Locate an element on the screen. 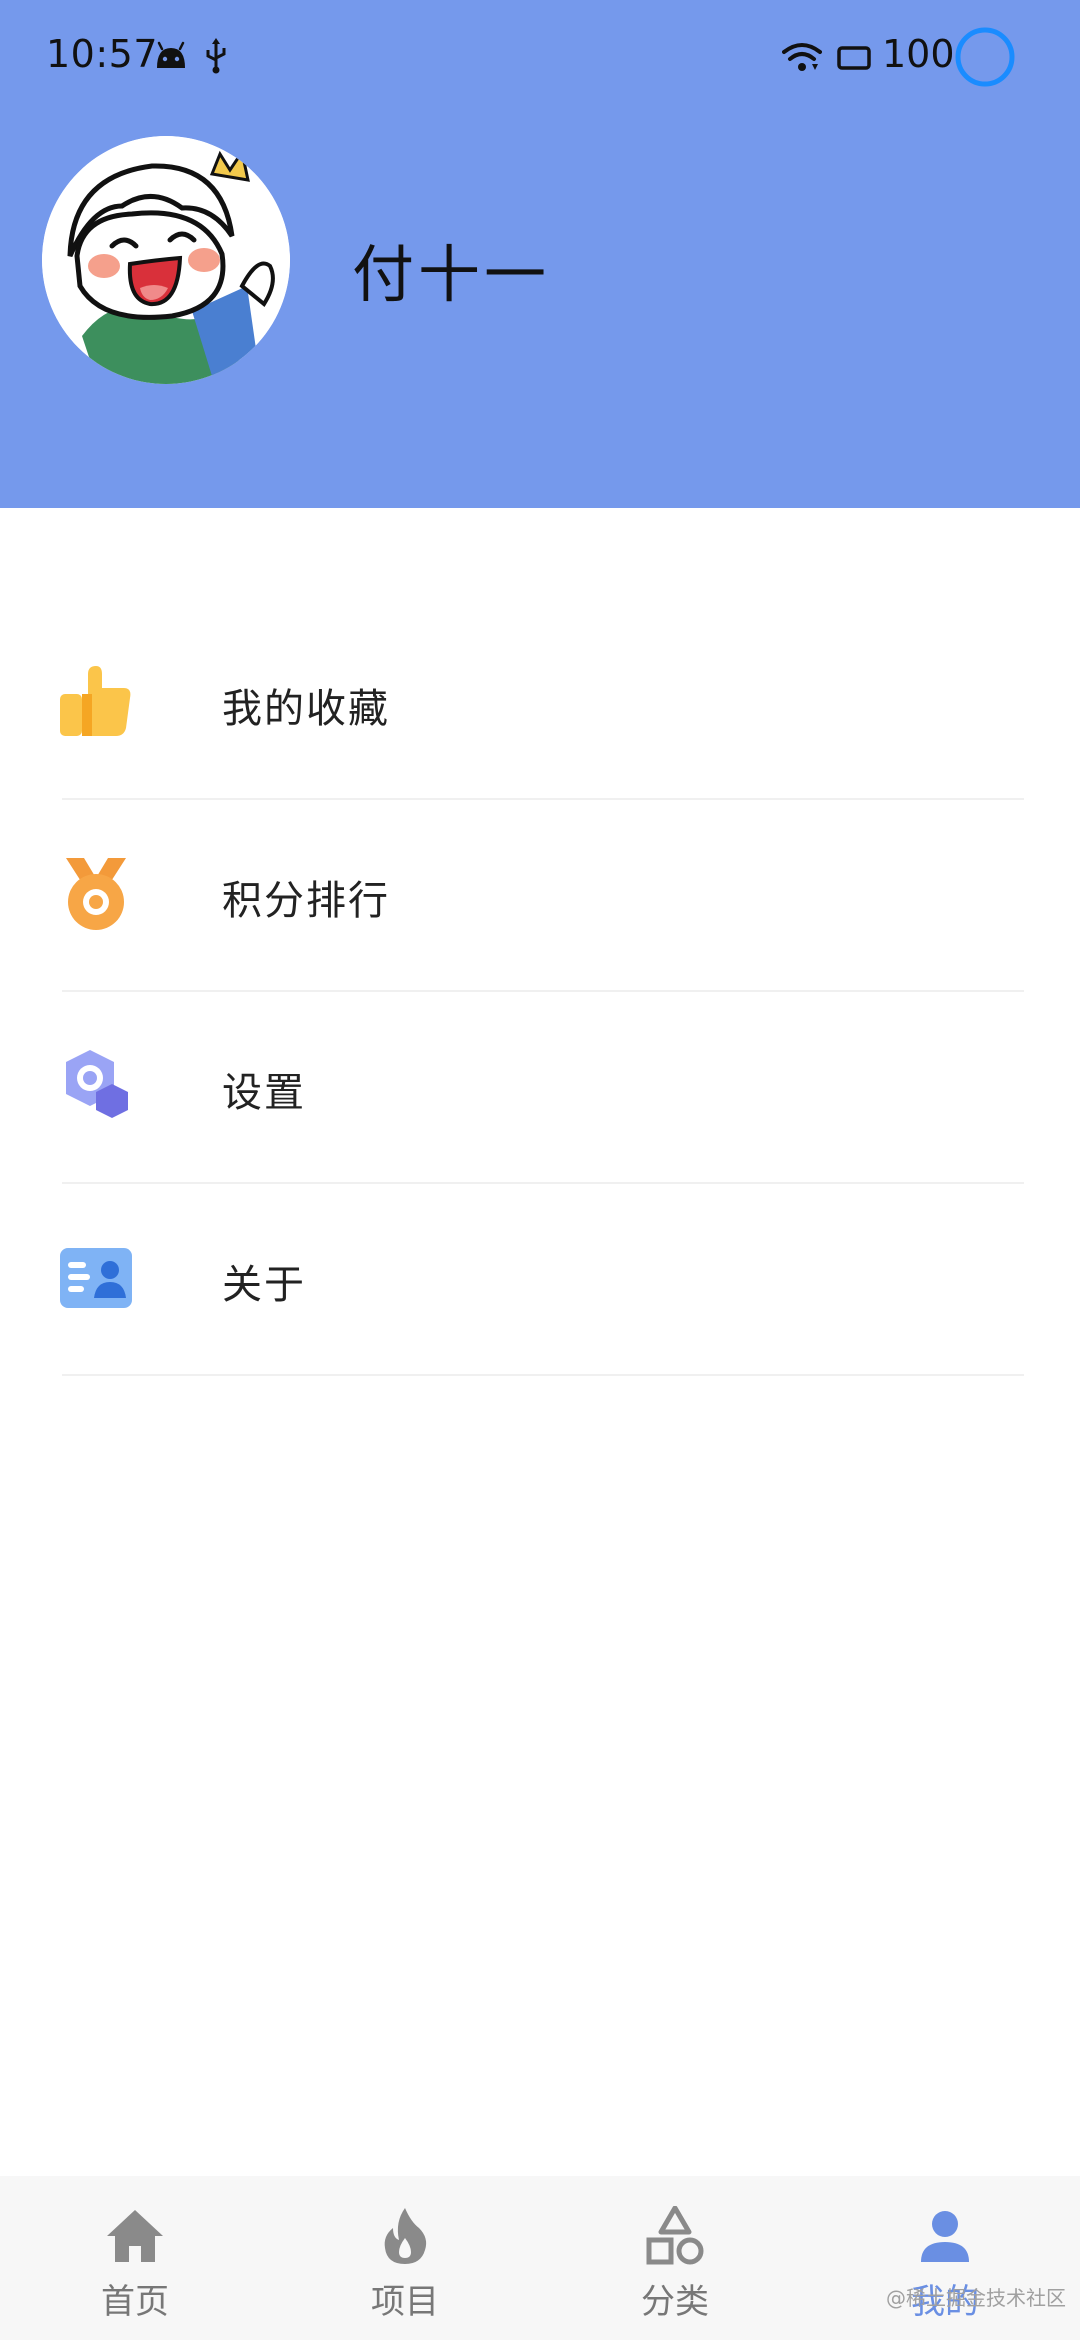 Image resolution: width=1080 pixels, height=2340 pixels. avatar is located at coordinates (166, 260).